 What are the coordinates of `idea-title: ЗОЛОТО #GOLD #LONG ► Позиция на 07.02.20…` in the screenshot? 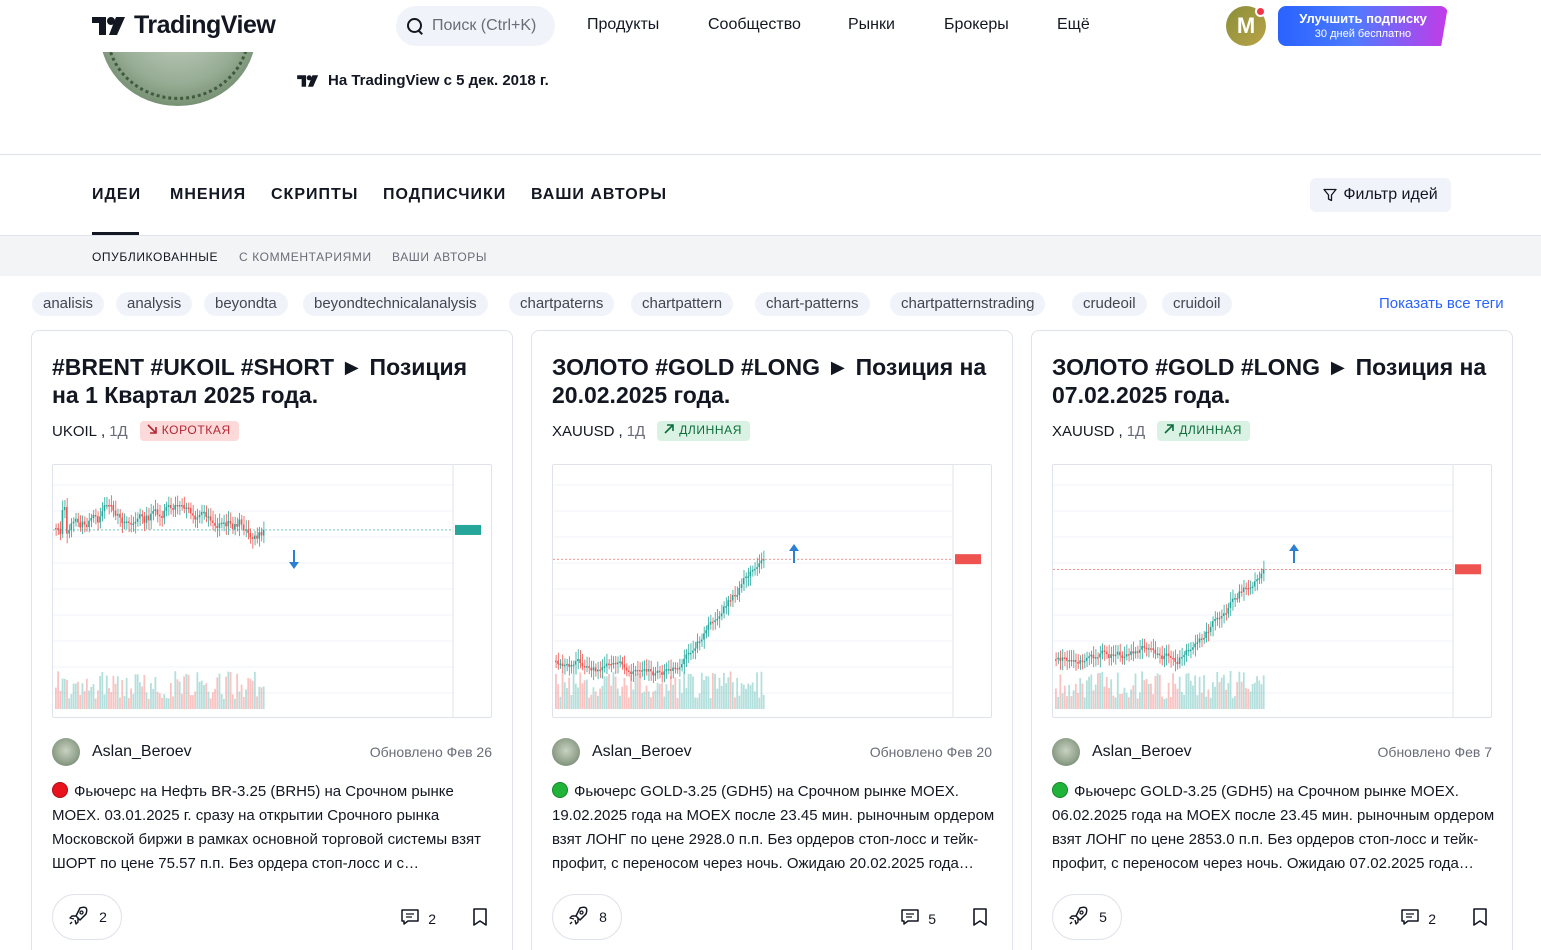 It's located at (1274, 381).